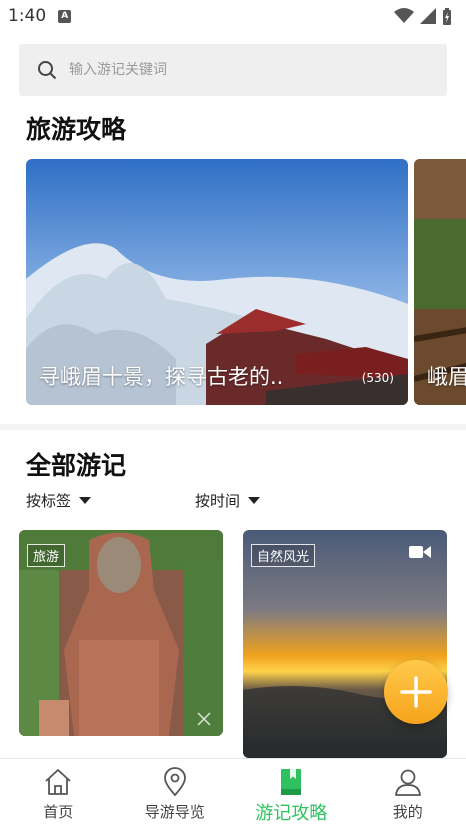  What do you see at coordinates (446, 377) in the screenshot?
I see `guide-card-caption: 峨眉` at bounding box center [446, 377].